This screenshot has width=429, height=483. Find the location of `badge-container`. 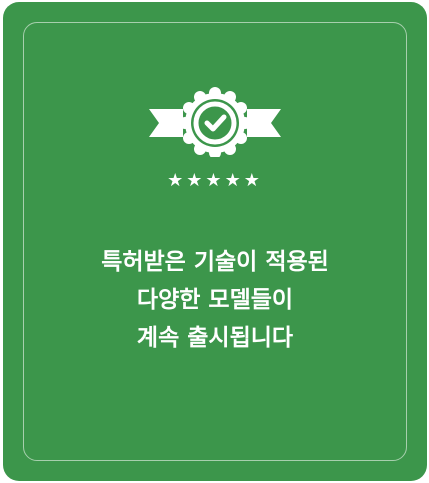

badge-container is located at coordinates (215, 122).